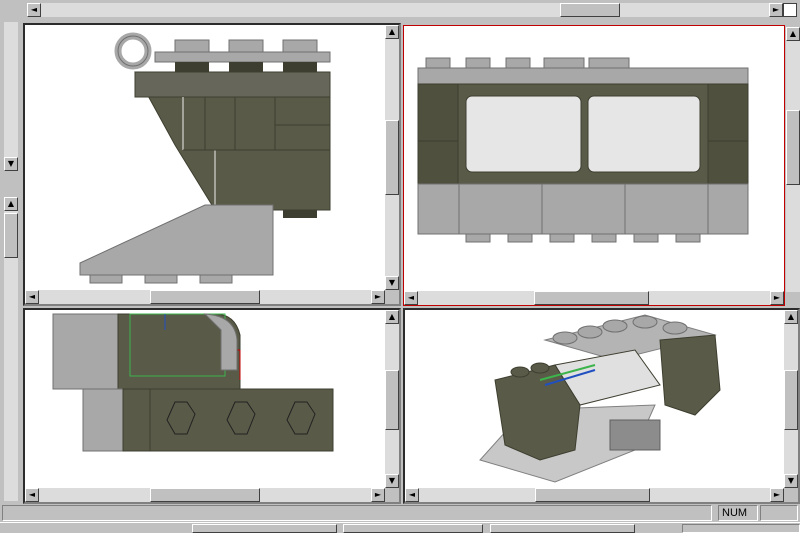 This screenshot has height=533, width=800. Describe the element at coordinates (583, 150) in the screenshot. I see `model-top-drawing` at that location.